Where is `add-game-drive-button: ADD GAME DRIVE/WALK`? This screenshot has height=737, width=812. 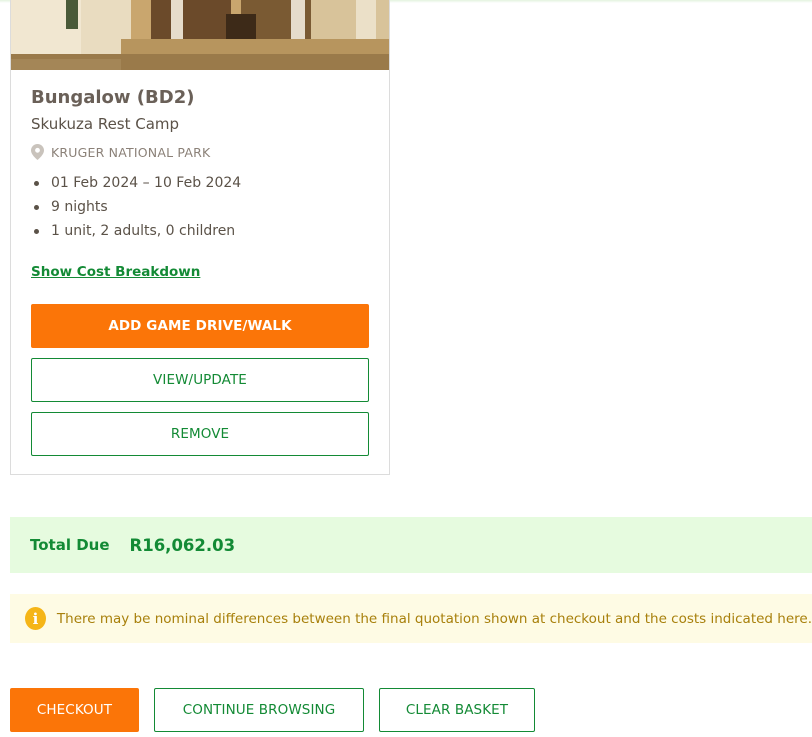 add-game-drive-button: ADD GAME DRIVE/WALK is located at coordinates (200, 326).